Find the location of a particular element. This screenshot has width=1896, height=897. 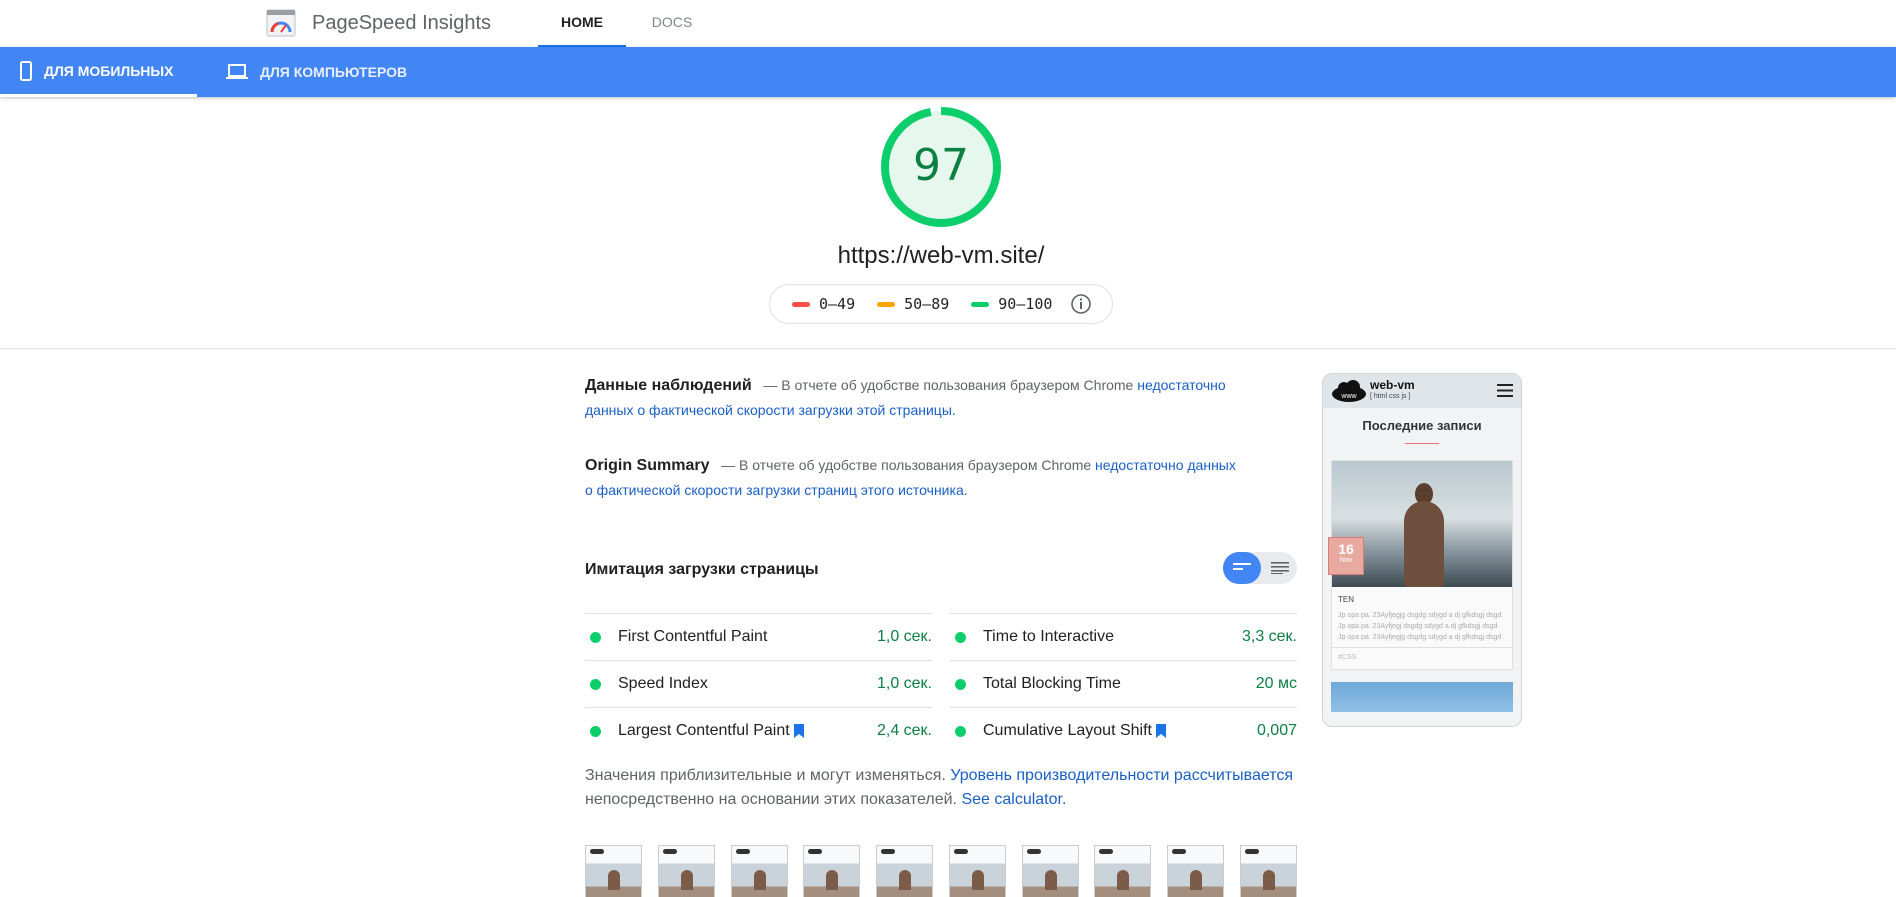

metric-name: Cumulative Layout Shift is located at coordinates (1067, 730).